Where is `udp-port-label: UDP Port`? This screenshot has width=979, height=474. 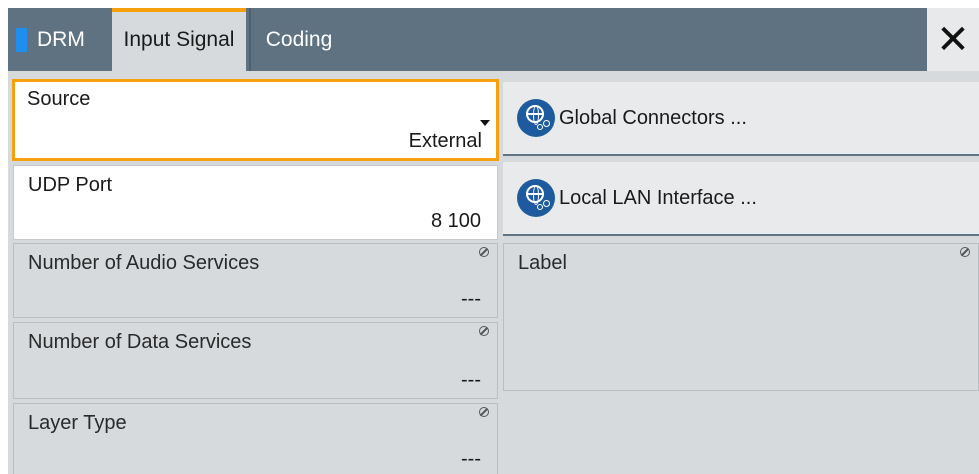
udp-port-label: UDP Port is located at coordinates (70, 185).